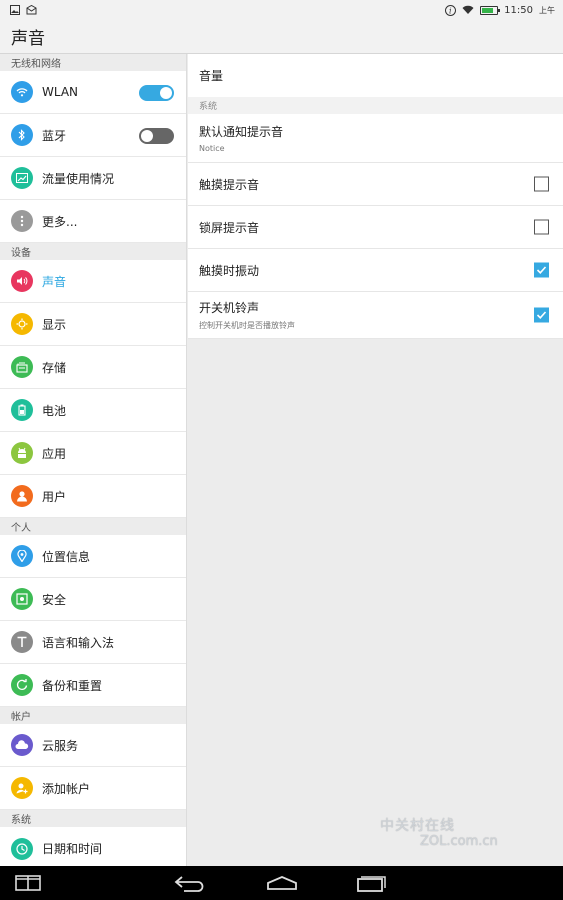 This screenshot has height=900, width=563. What do you see at coordinates (375, 138) in the screenshot?
I see `default-notification-tone-row: 默认通知提示音 Notice` at bounding box center [375, 138].